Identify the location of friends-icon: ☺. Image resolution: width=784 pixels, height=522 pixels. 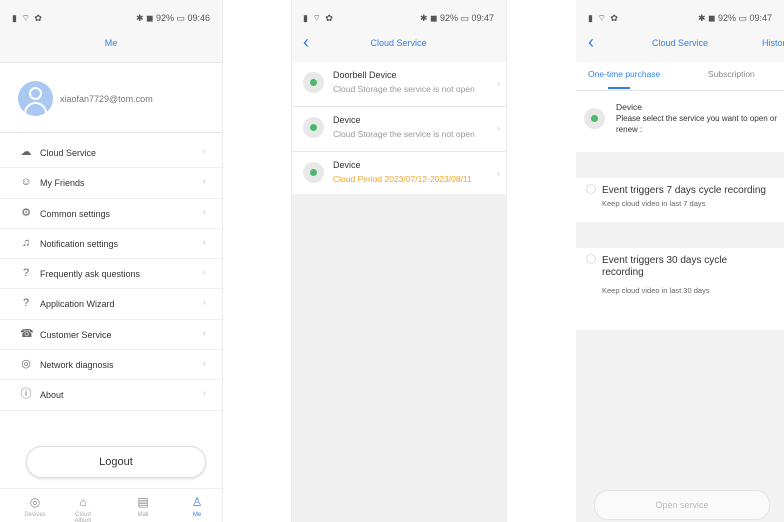
(26, 182).